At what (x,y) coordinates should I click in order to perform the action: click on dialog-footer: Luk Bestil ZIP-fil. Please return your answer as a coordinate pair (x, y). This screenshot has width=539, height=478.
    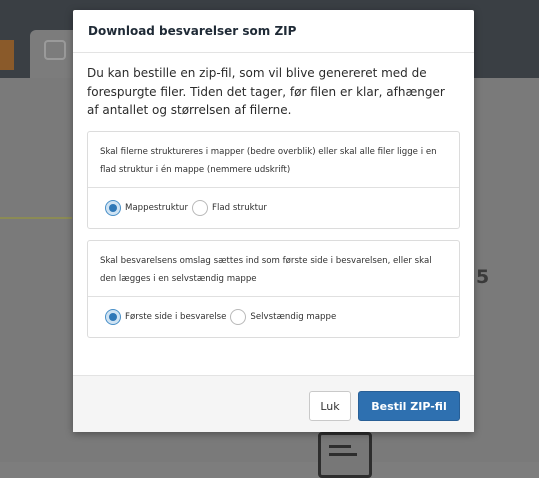
    Looking at the image, I should click on (273, 403).